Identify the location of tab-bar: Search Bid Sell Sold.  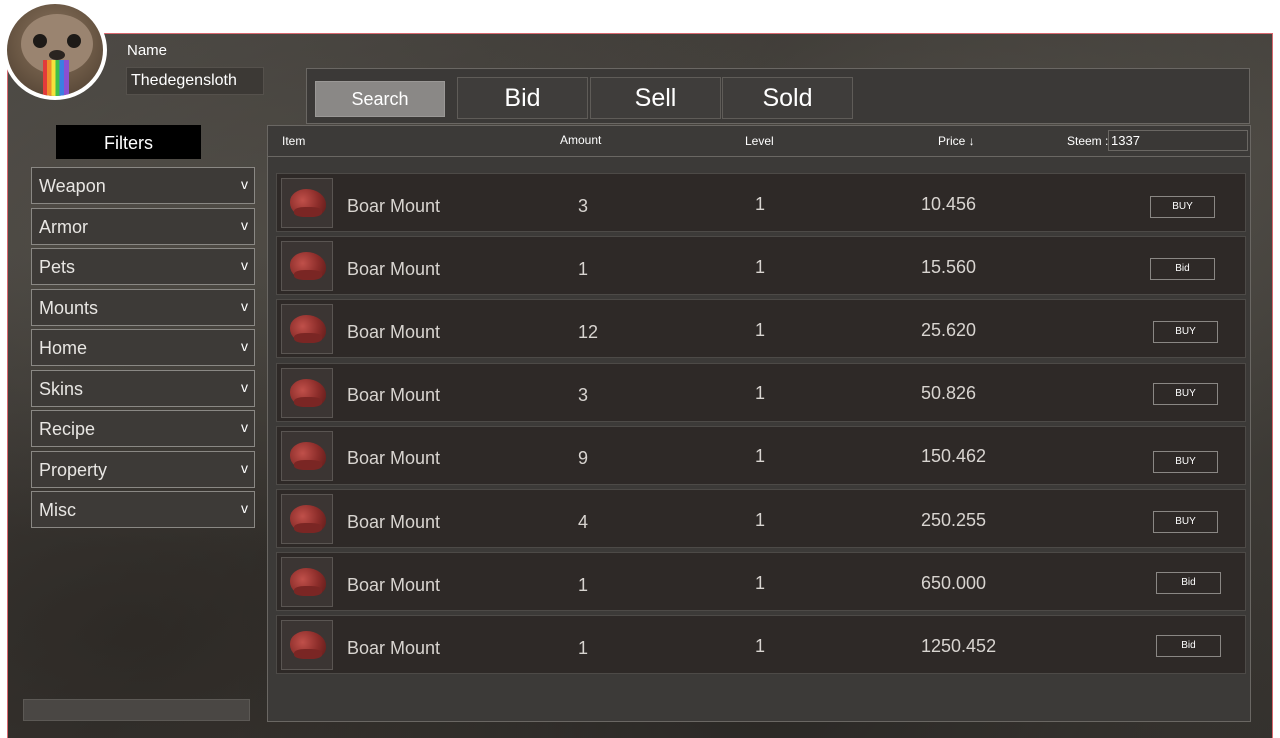
(778, 96).